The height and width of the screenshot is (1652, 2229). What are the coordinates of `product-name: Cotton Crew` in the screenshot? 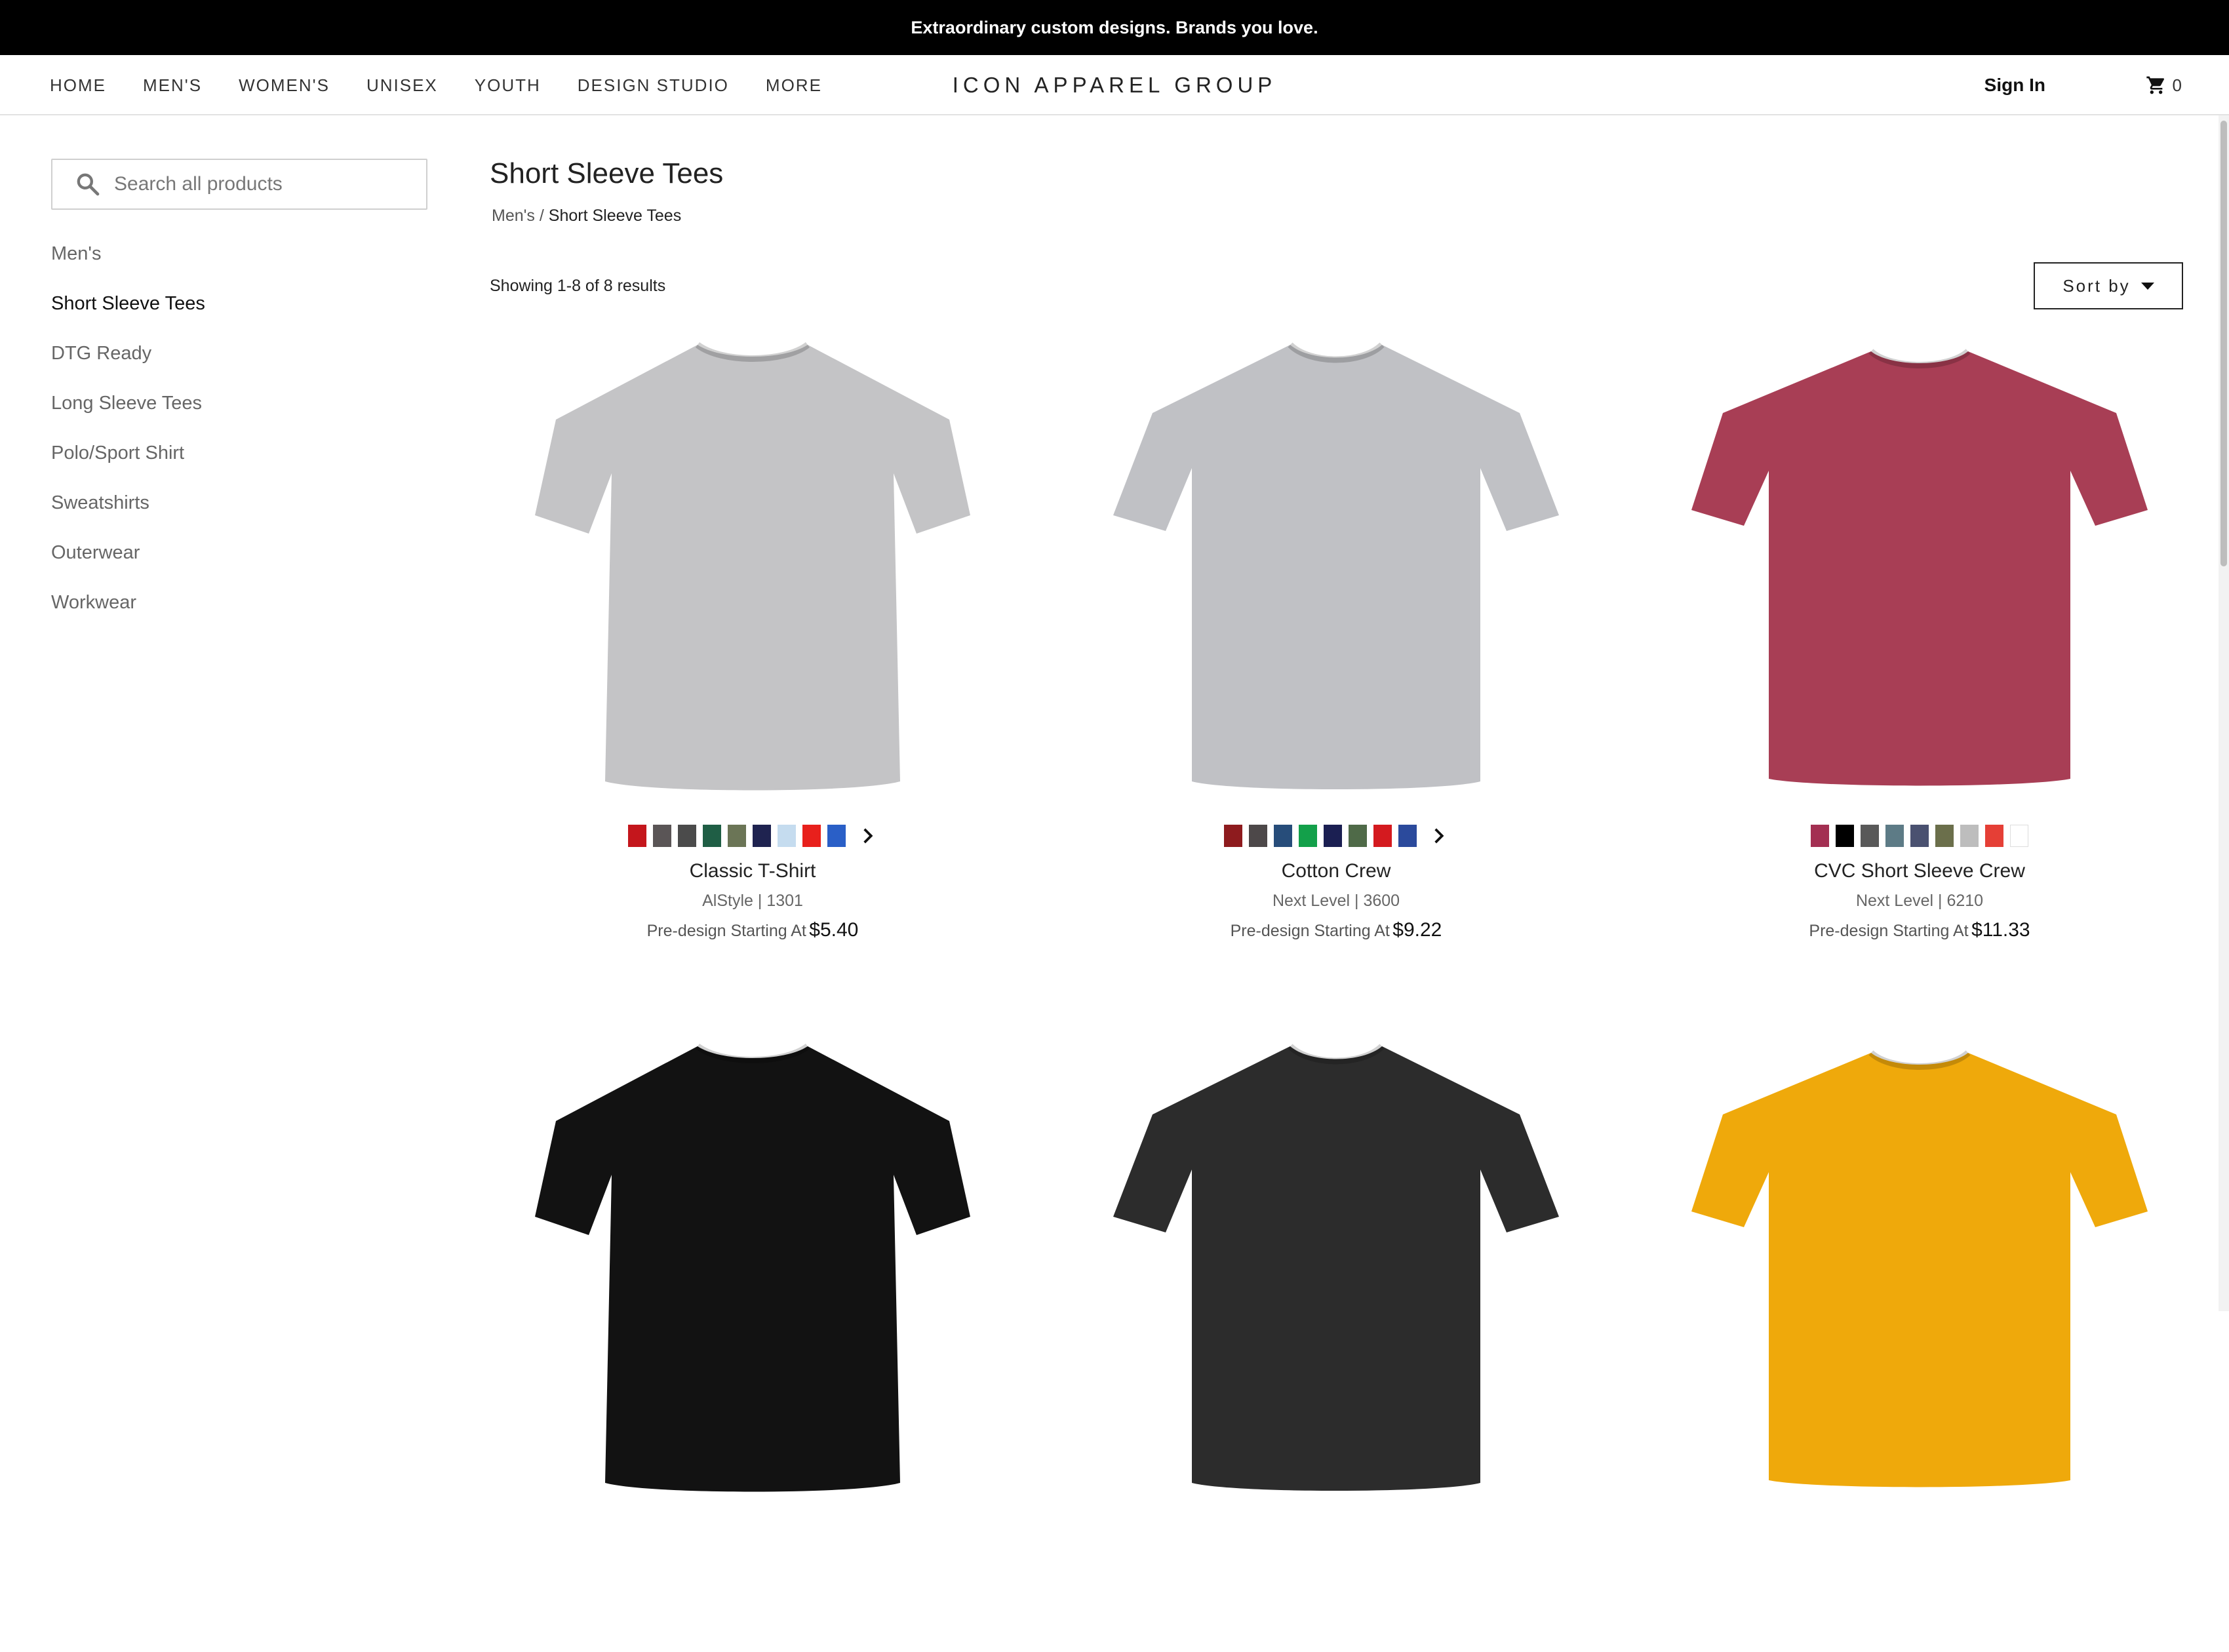 It's located at (1336, 871).